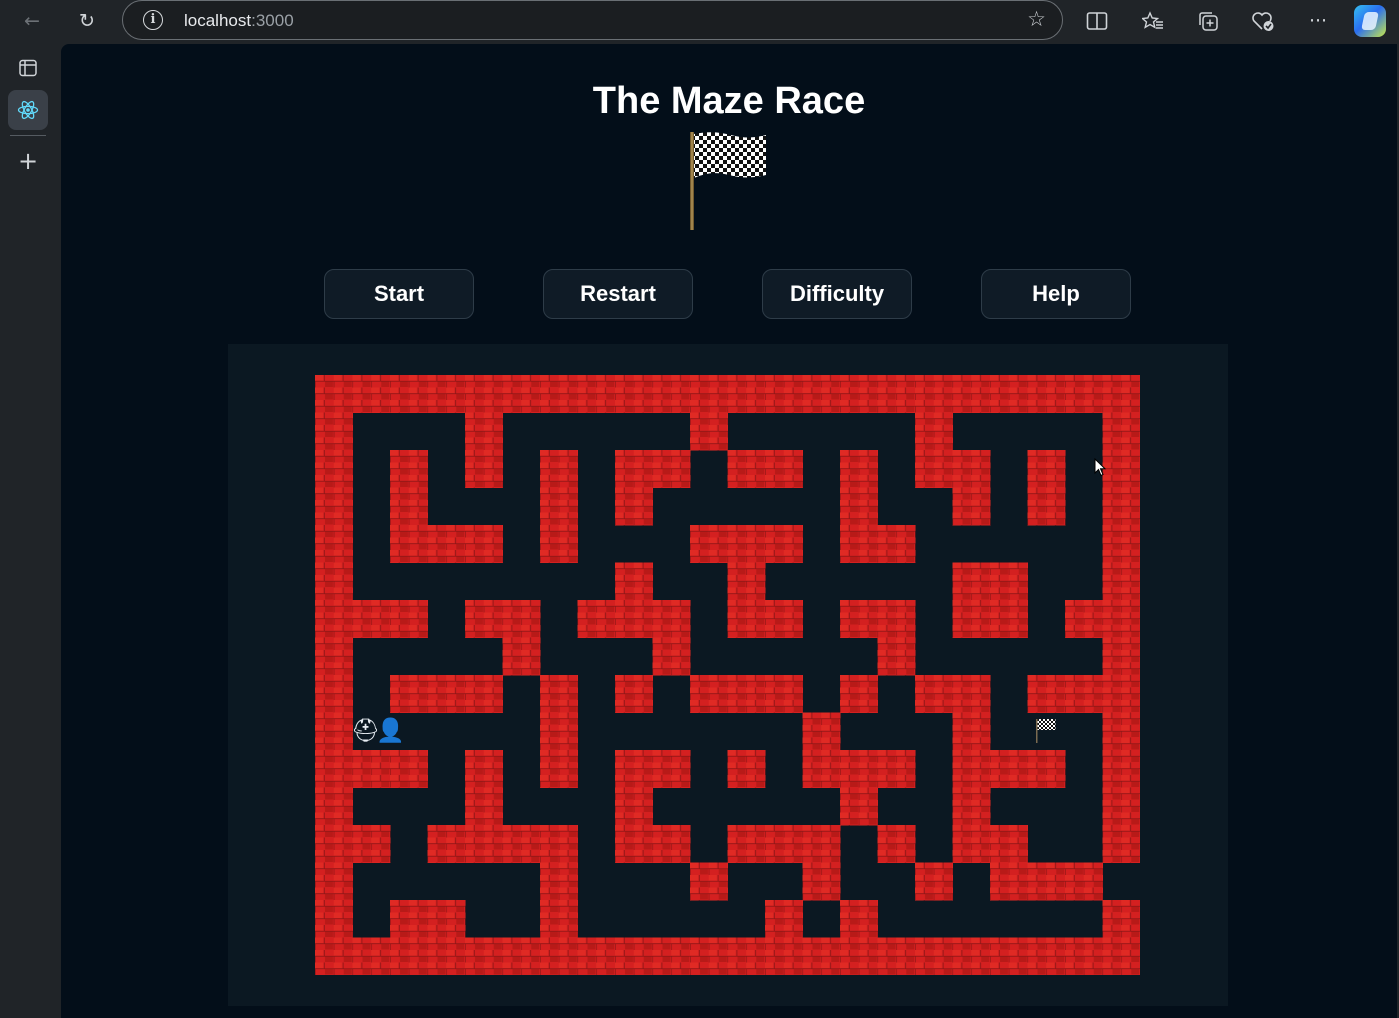 The width and height of the screenshot is (1399, 1018). I want to click on browser-sidebar: +, so click(28, 531).